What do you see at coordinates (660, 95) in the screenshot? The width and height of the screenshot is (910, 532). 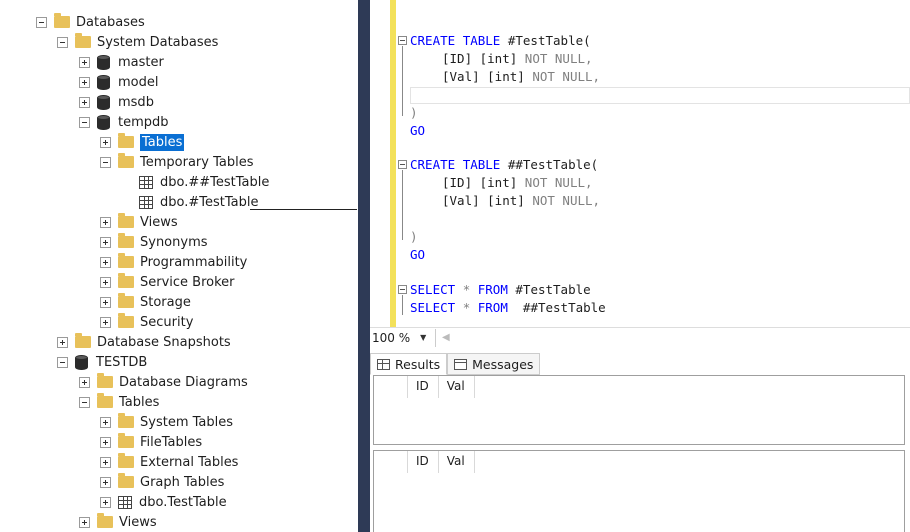 I see `current-line-highlight` at bounding box center [660, 95].